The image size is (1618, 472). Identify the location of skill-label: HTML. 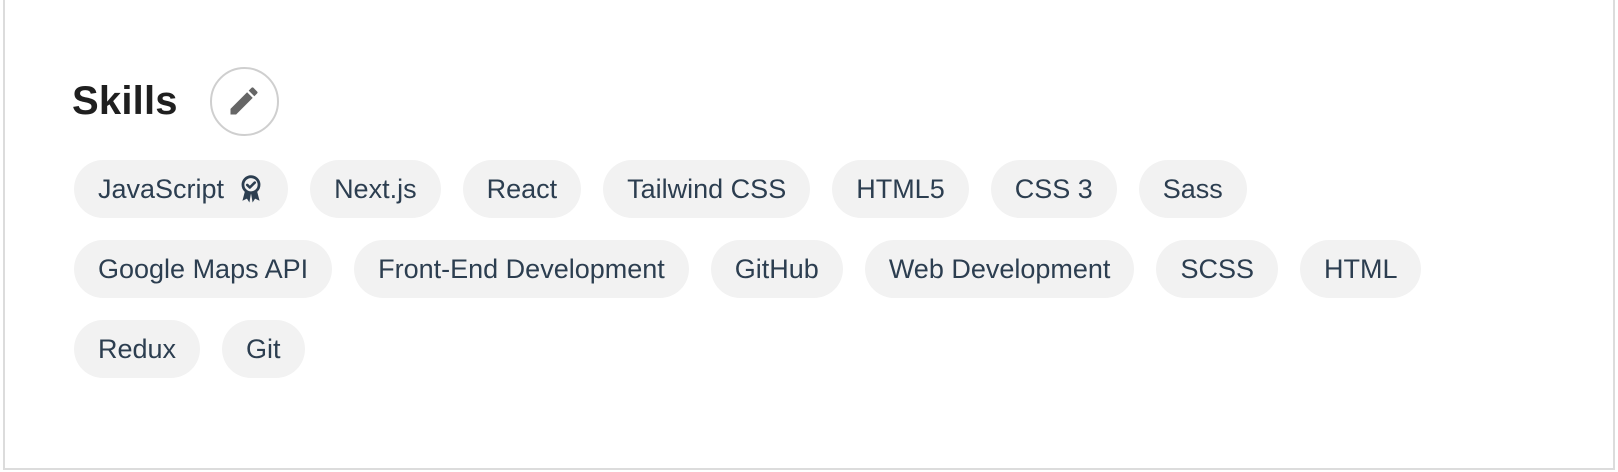
(1360, 268).